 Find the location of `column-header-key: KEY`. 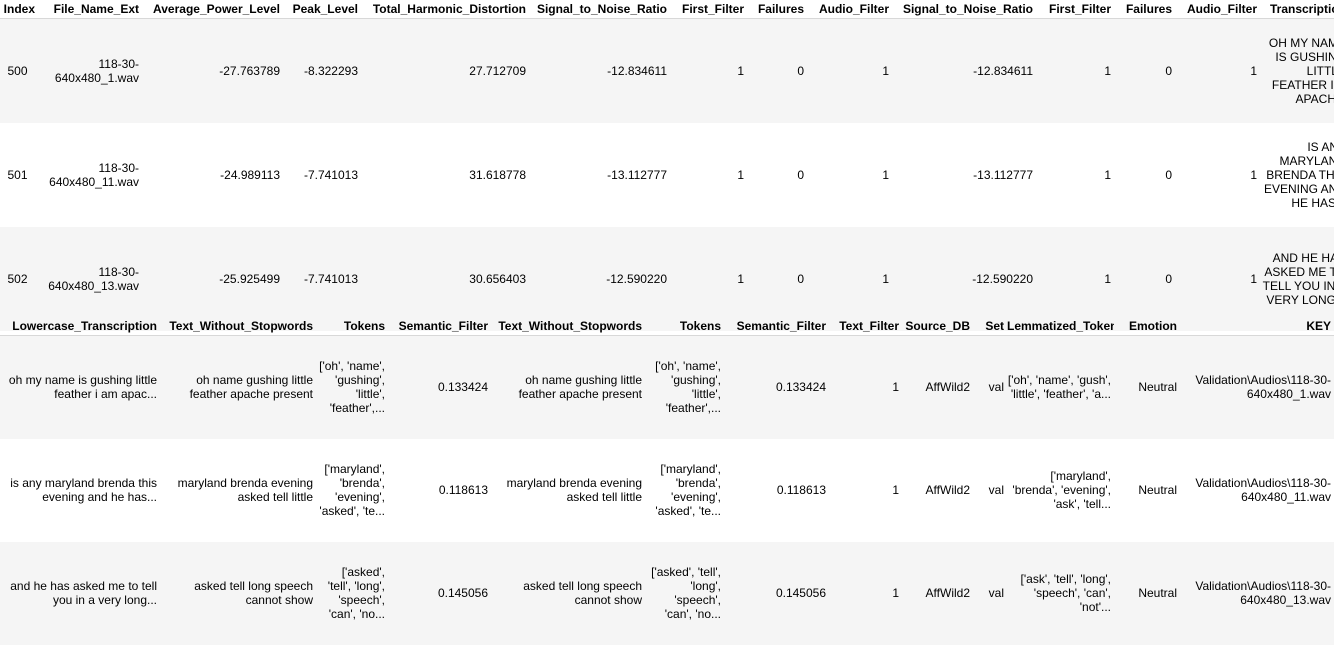

column-header-key: KEY is located at coordinates (1318, 326).